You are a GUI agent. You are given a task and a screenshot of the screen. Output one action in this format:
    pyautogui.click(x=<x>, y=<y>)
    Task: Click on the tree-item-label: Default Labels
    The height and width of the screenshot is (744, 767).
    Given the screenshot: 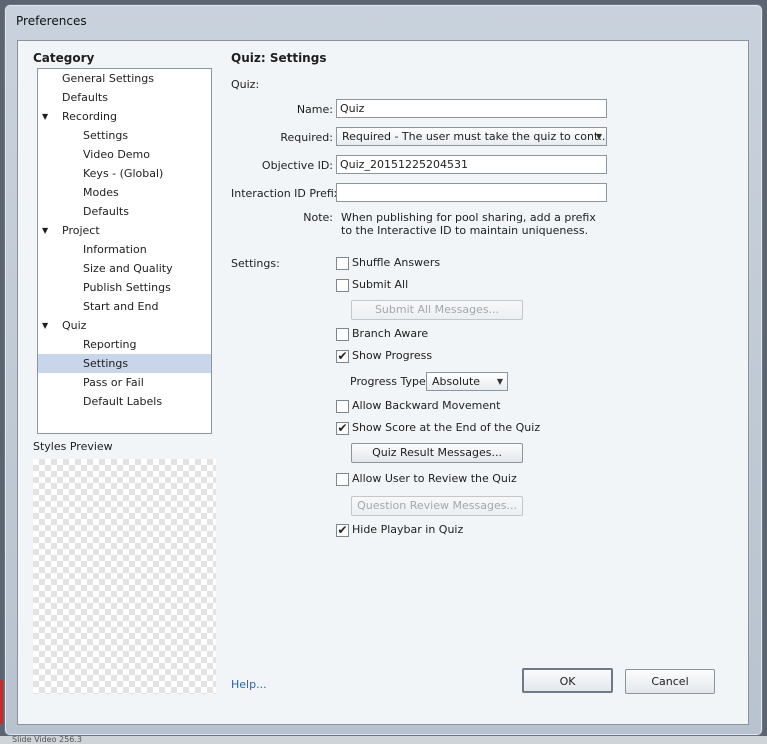 What is the action you would take?
    pyautogui.click(x=123, y=401)
    